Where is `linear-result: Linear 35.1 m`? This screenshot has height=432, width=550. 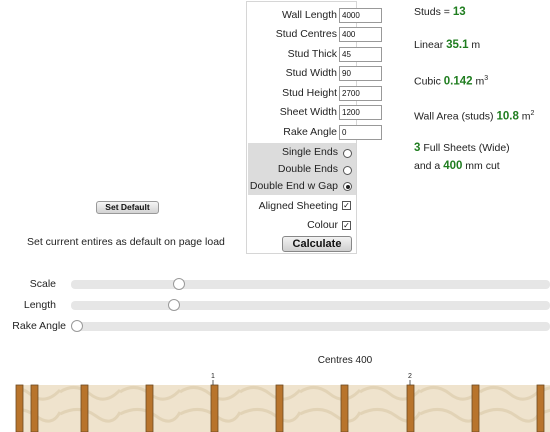 linear-result: Linear 35.1 m is located at coordinates (447, 45).